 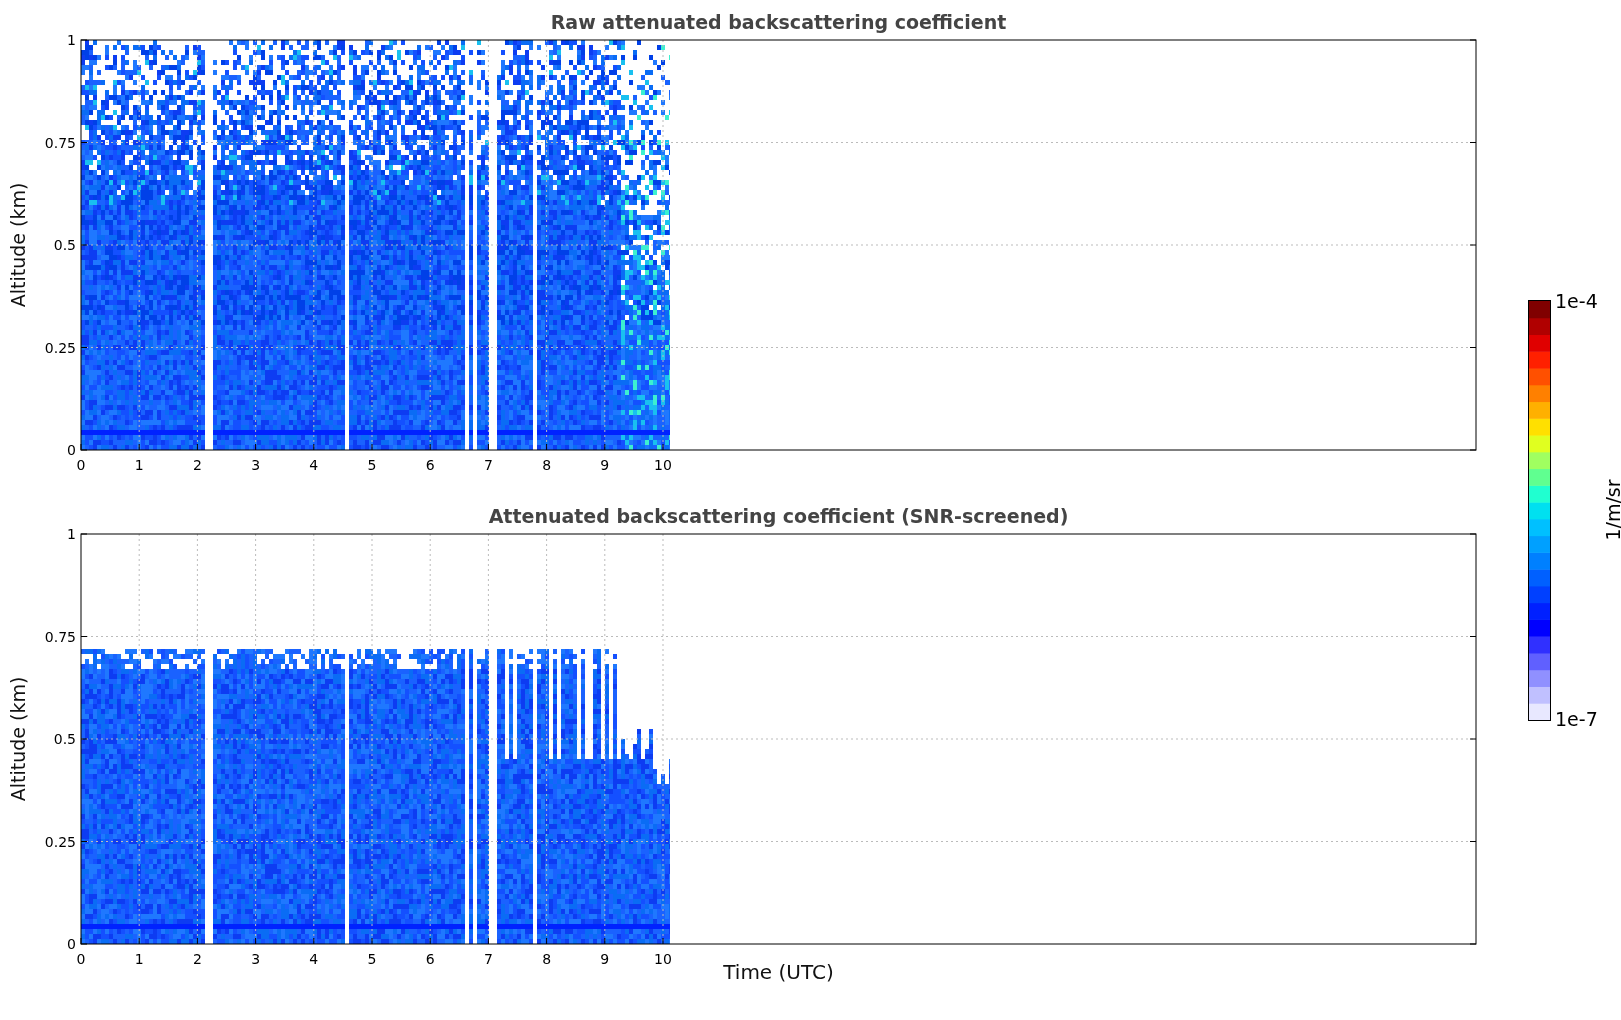 I want to click on colorbar-tick-label: 1e-4, so click(x=1576, y=301).